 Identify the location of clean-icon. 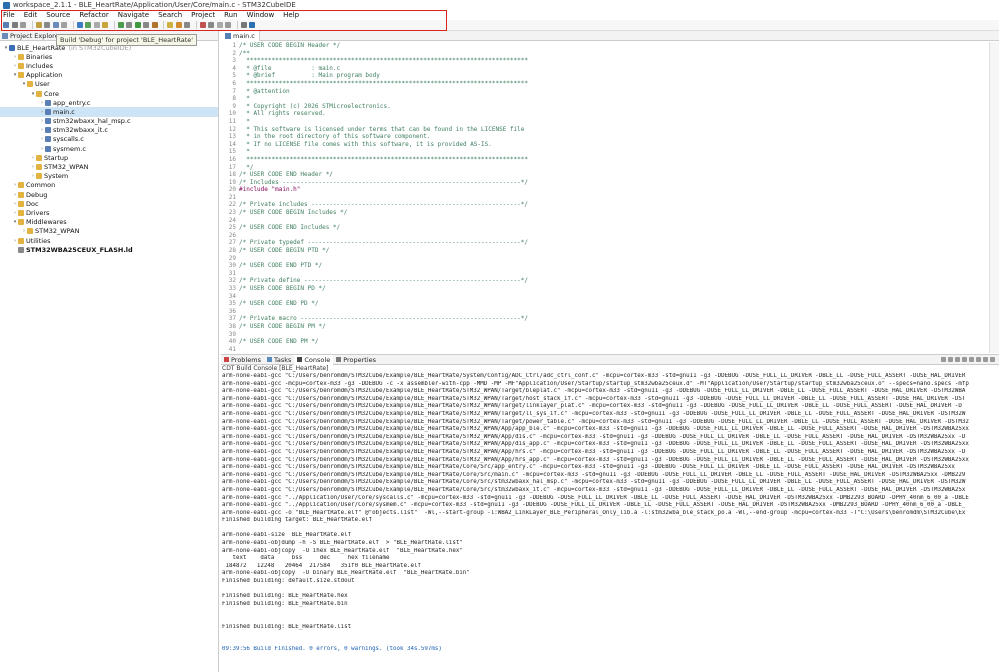
(64, 25).